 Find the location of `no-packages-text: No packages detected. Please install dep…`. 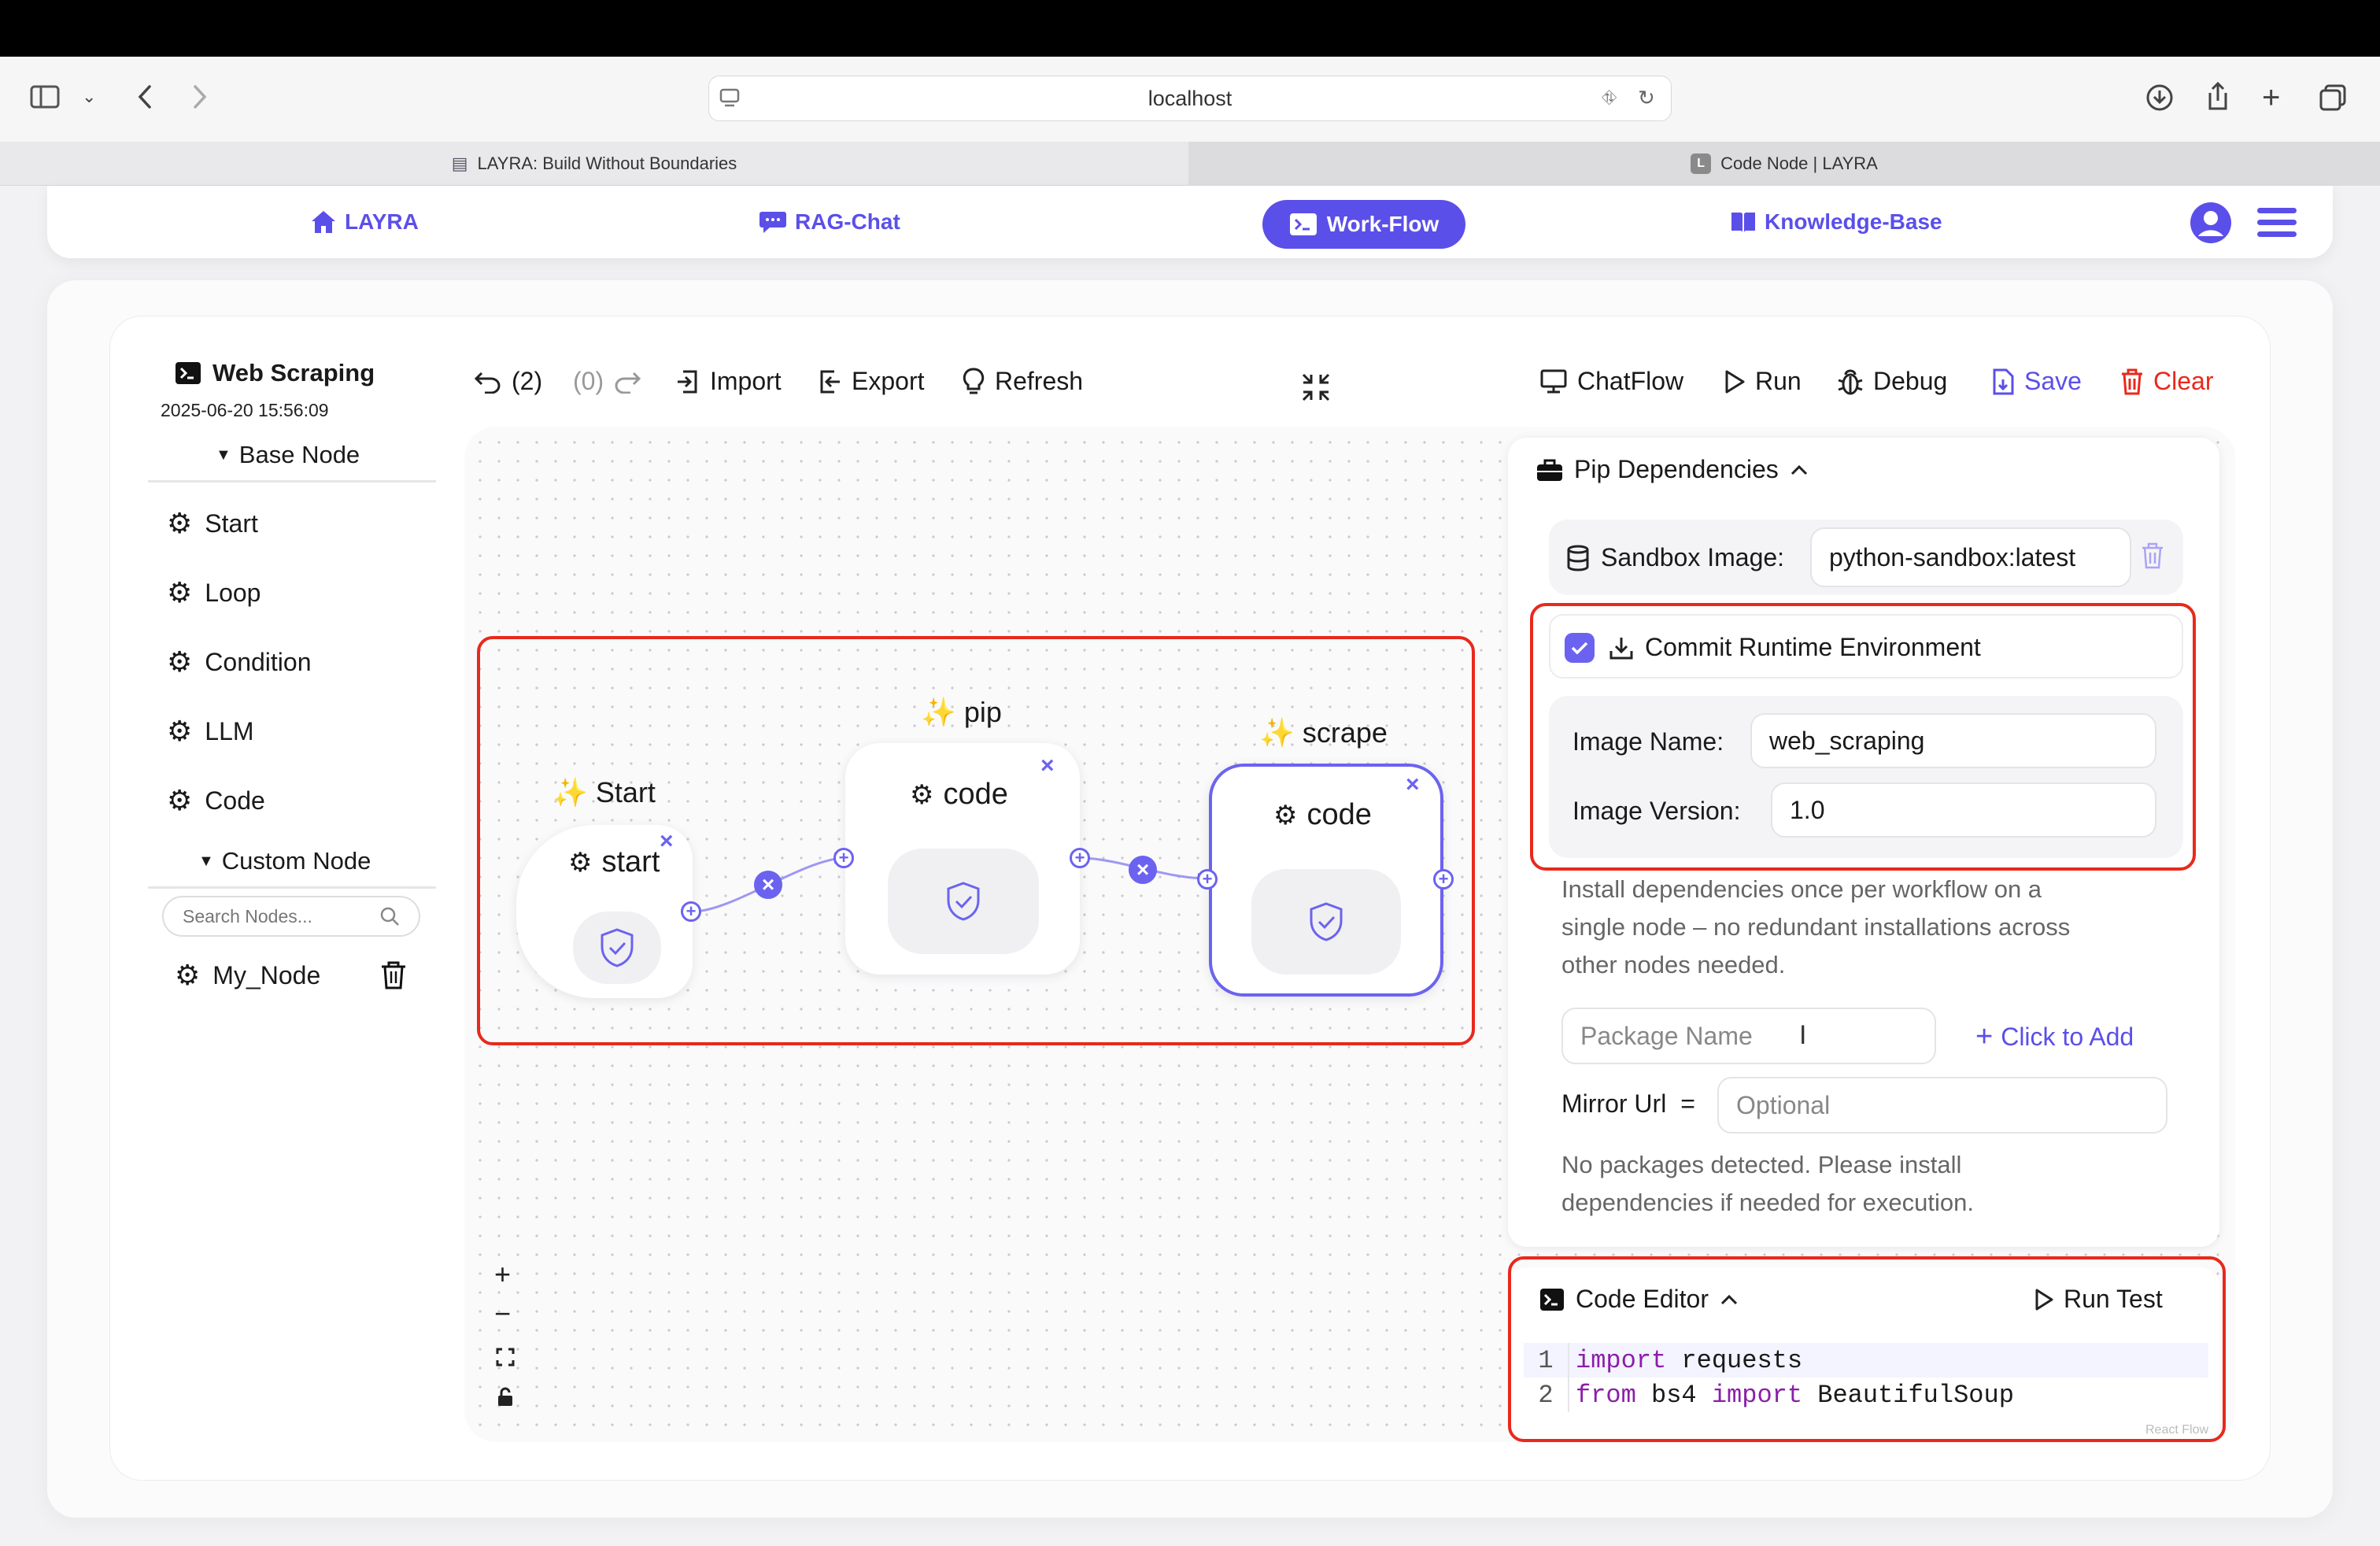

no-packages-text: No packages detected. Please install dep… is located at coordinates (1767, 1184).